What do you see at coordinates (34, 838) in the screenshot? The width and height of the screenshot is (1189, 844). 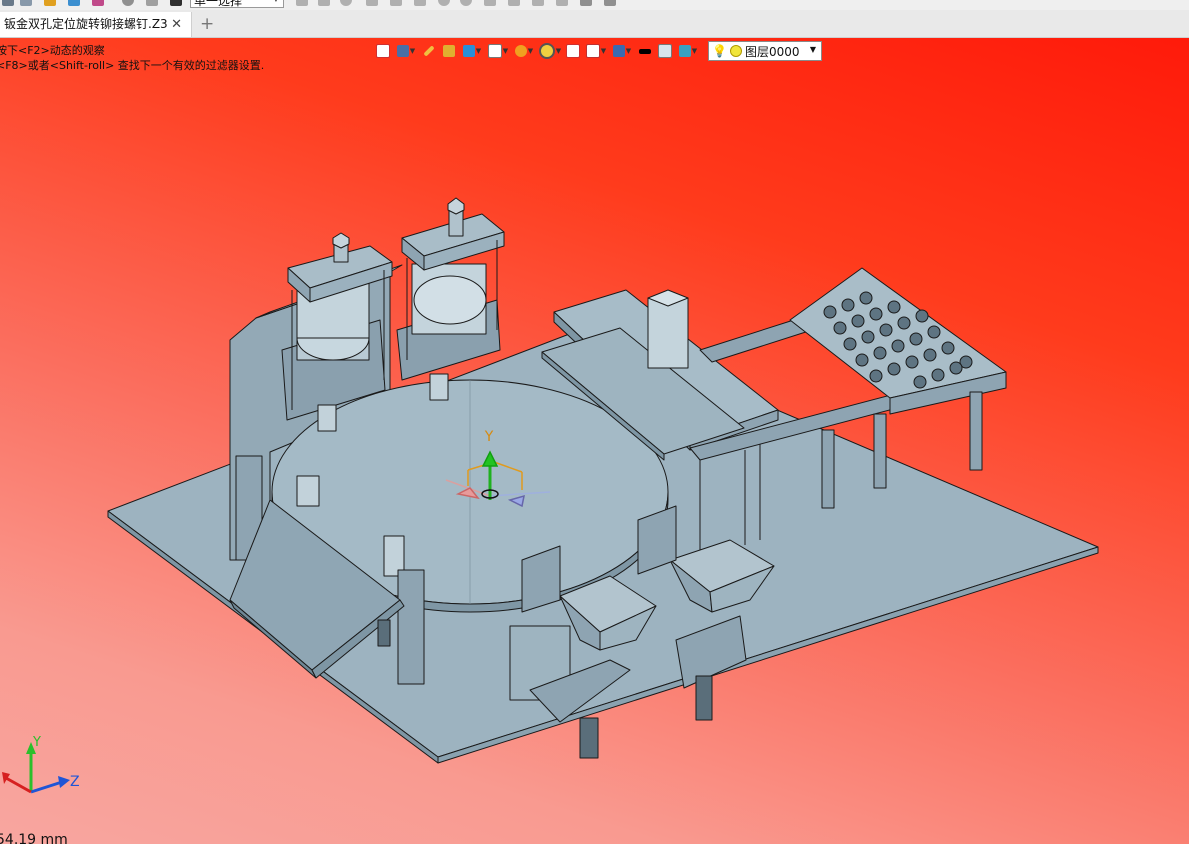 I see `measurement-readout: 54.19 mm` at bounding box center [34, 838].